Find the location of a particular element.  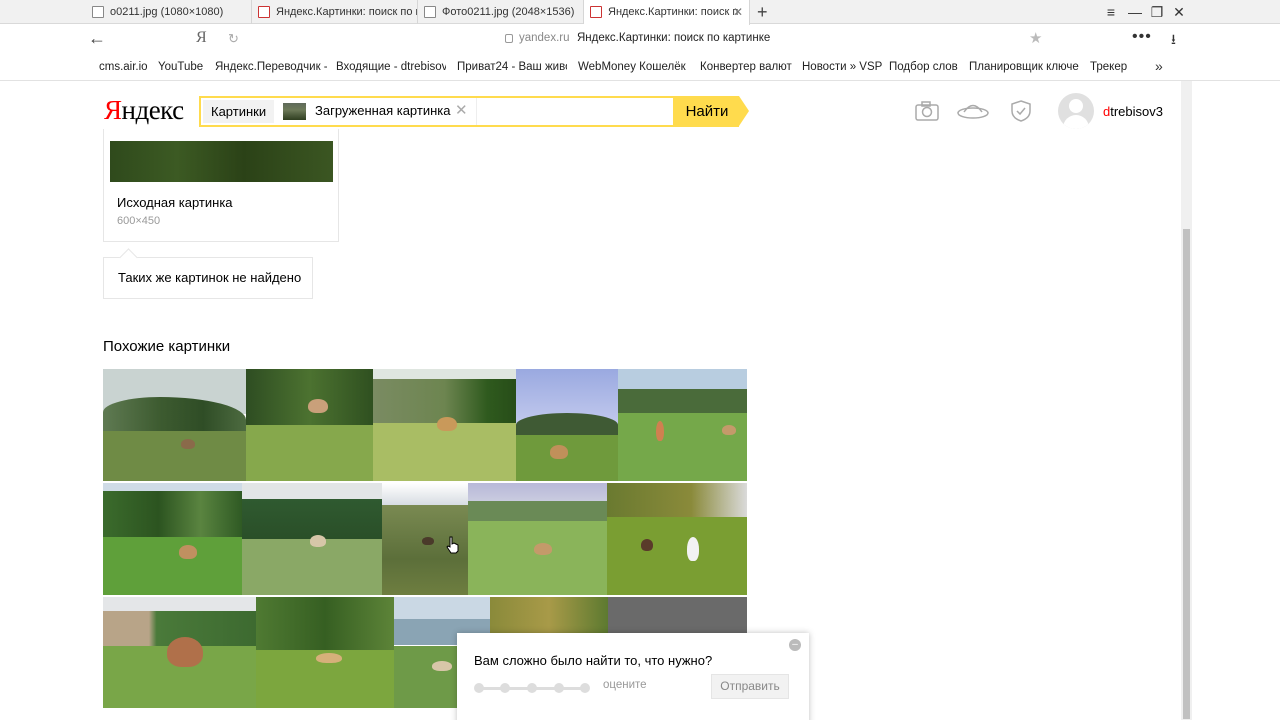

feedback-question: Вам сложно было найти то, что нужно? is located at coordinates (593, 660).